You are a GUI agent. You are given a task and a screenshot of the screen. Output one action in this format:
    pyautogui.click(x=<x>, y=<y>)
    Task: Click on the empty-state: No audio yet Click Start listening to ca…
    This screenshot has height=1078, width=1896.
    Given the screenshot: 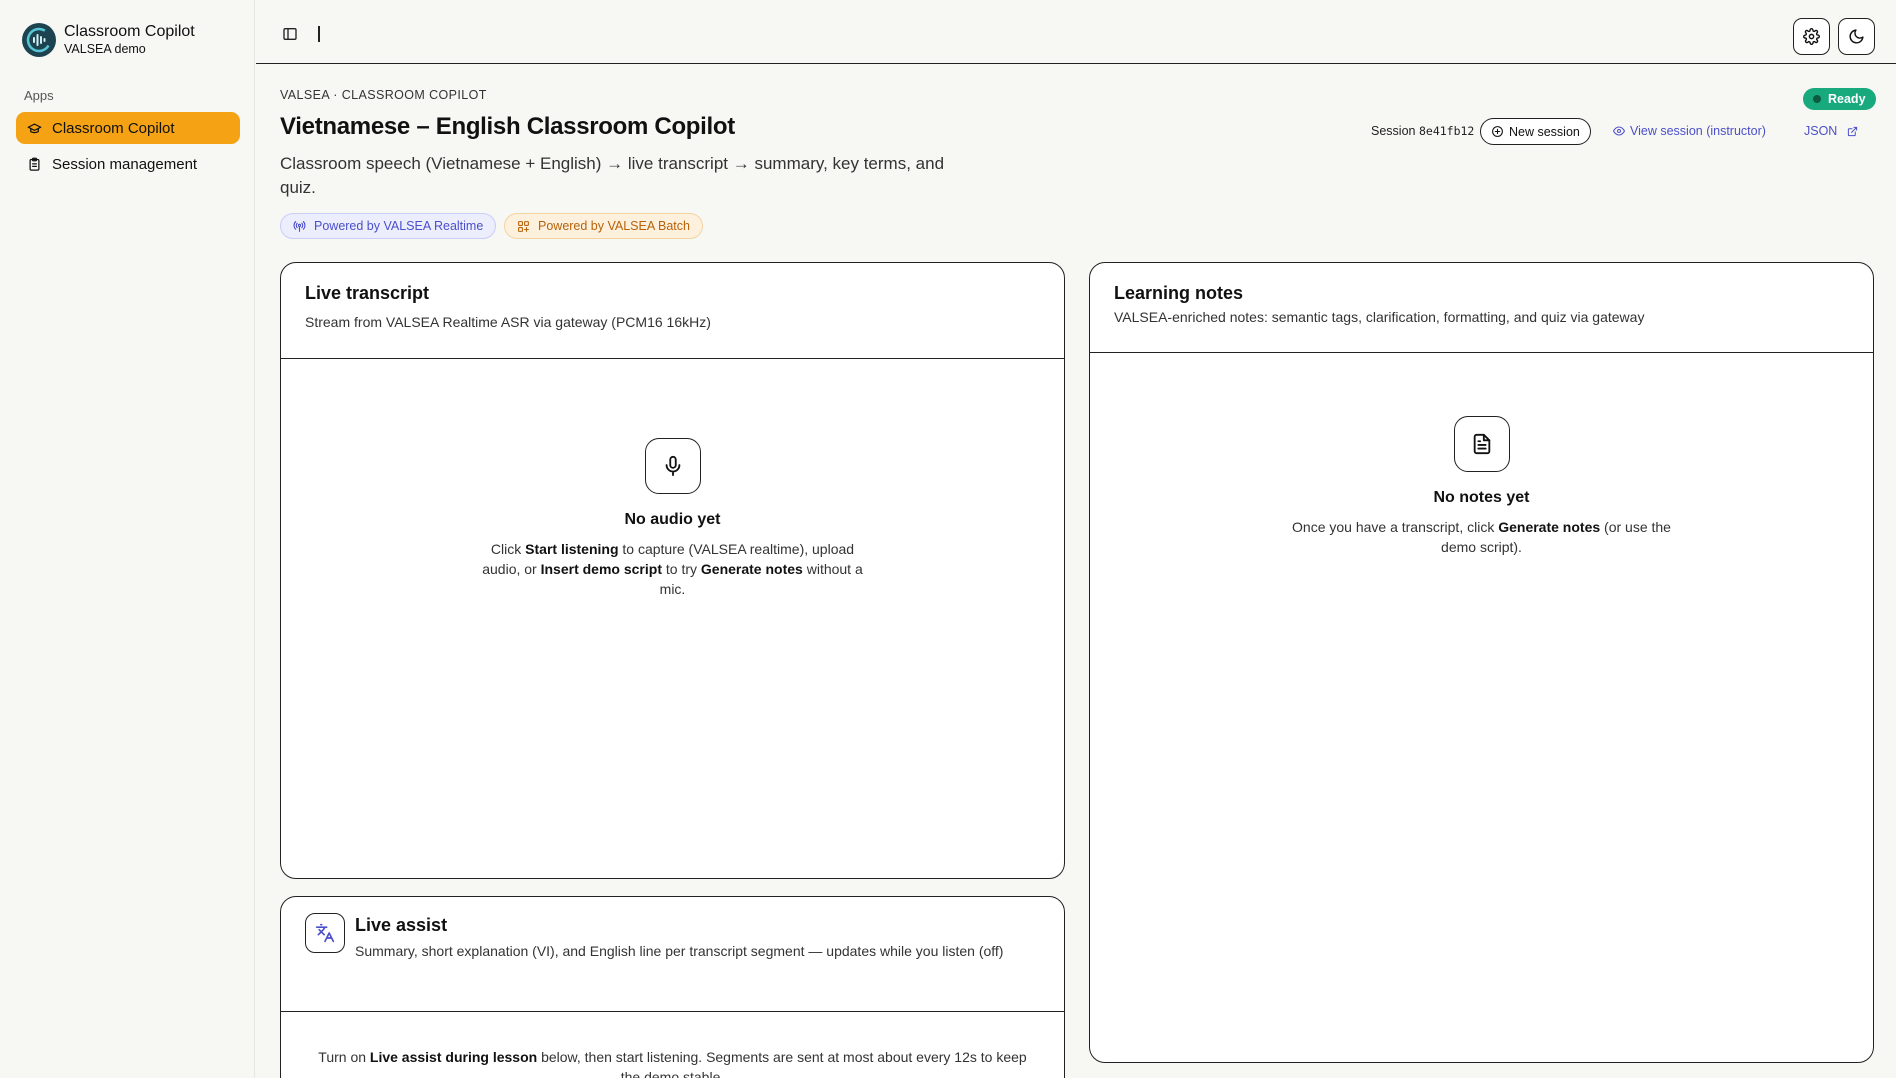 What is the action you would take?
    pyautogui.click(x=672, y=518)
    